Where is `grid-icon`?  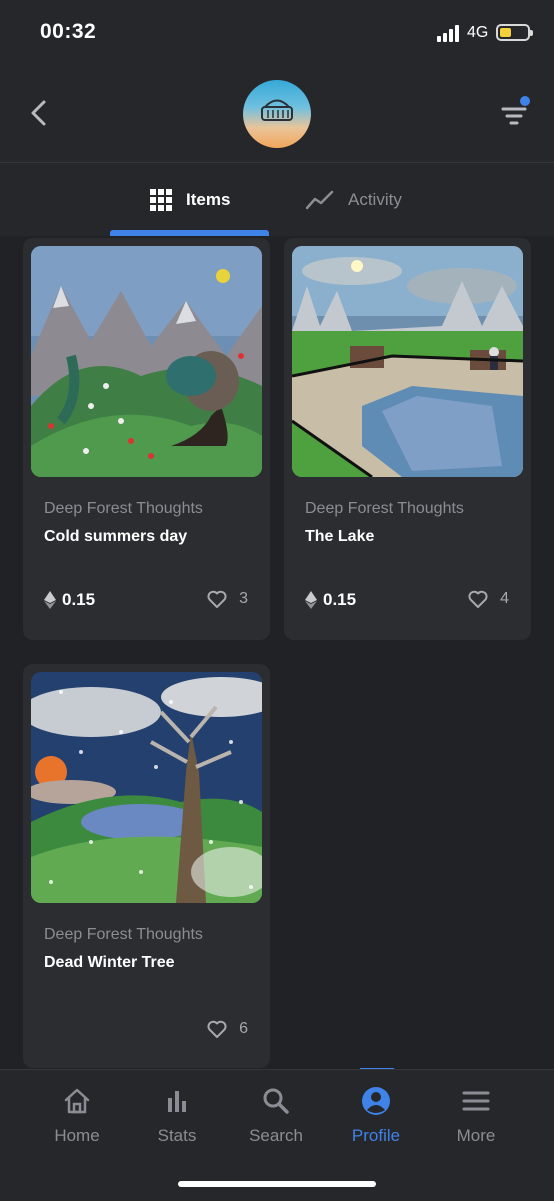
grid-icon is located at coordinates (161, 199).